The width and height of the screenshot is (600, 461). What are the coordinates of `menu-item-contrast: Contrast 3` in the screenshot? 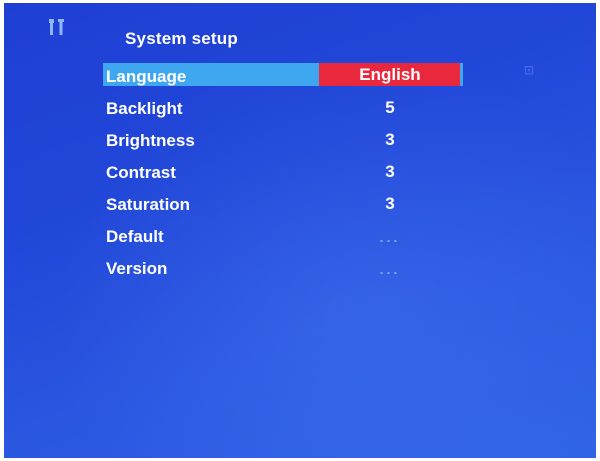 It's located at (300, 173).